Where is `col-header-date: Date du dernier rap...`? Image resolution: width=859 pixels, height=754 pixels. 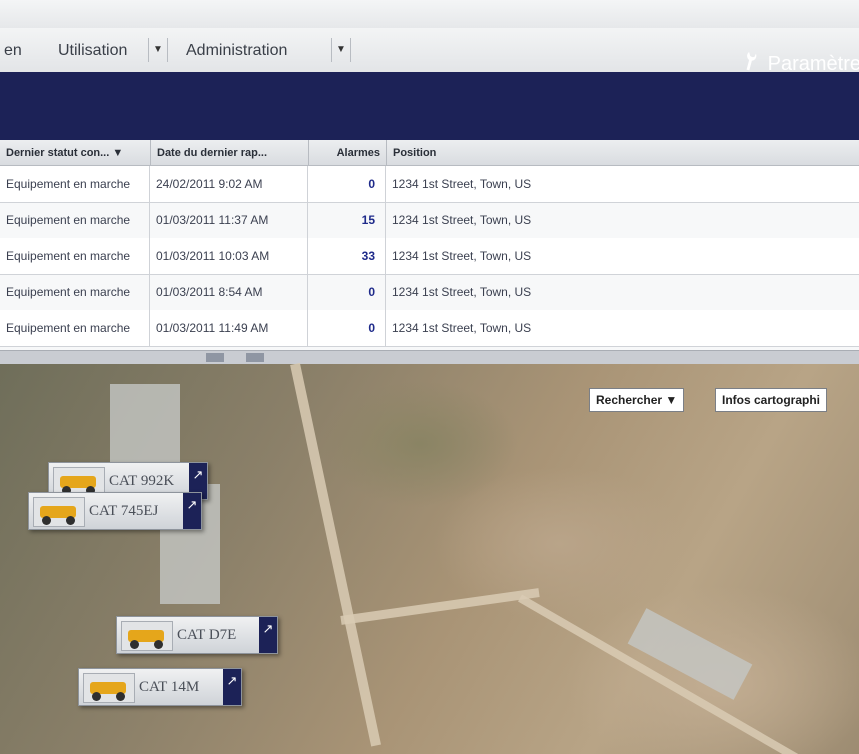
col-header-date: Date du dernier rap... is located at coordinates (229, 153).